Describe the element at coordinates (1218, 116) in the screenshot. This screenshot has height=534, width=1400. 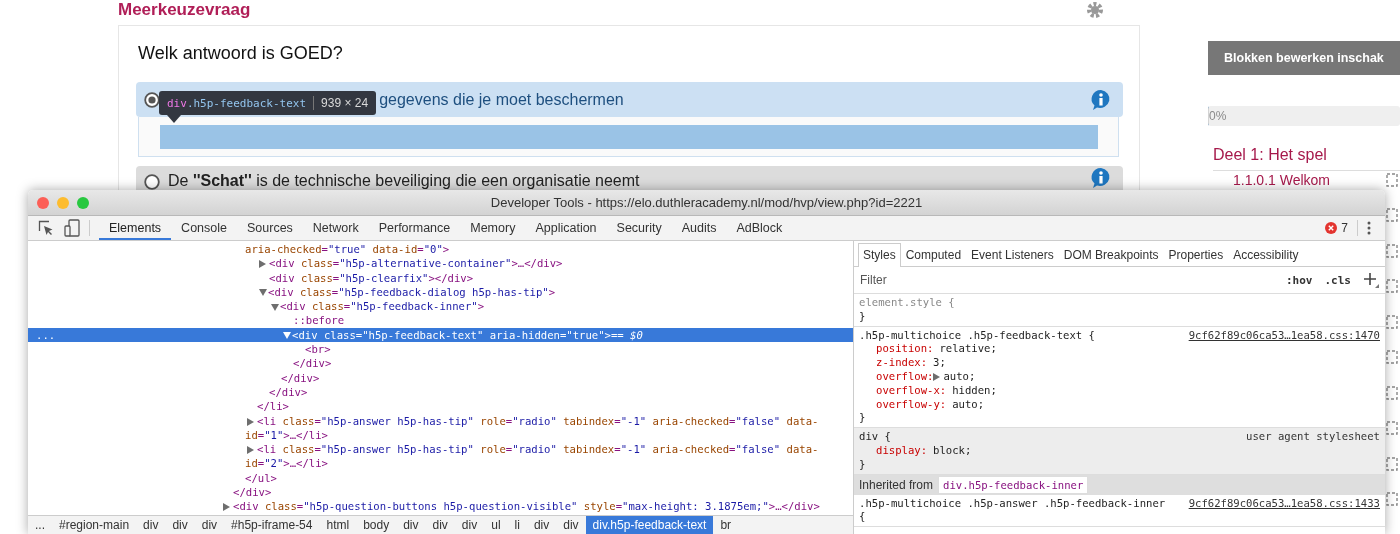
I see `progress-label: 0%` at that location.